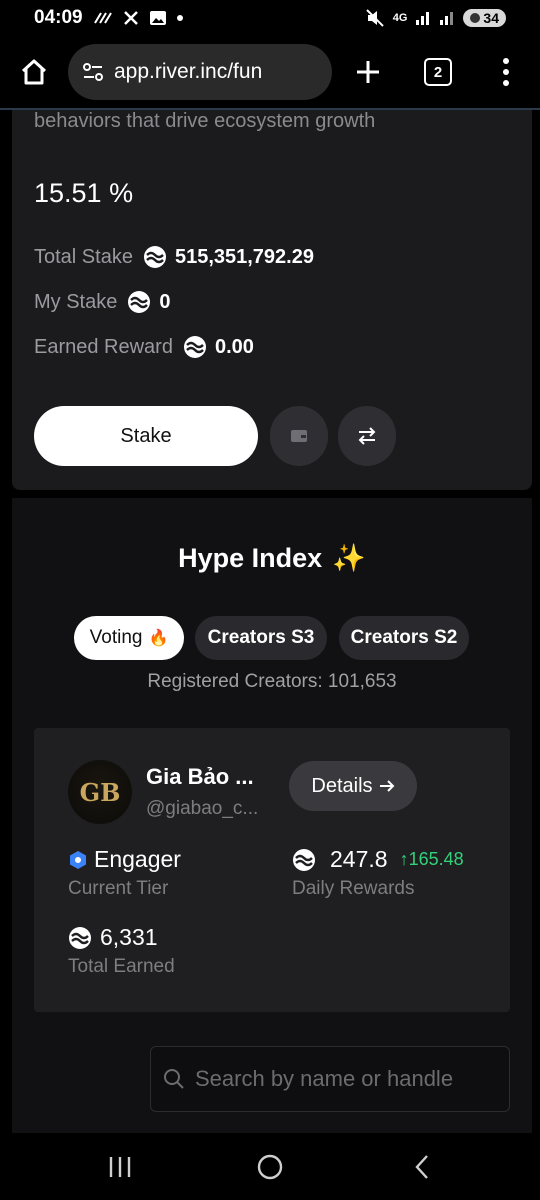 This screenshot has width=540, height=1200. I want to click on fire-icon: 🔥, so click(158, 638).